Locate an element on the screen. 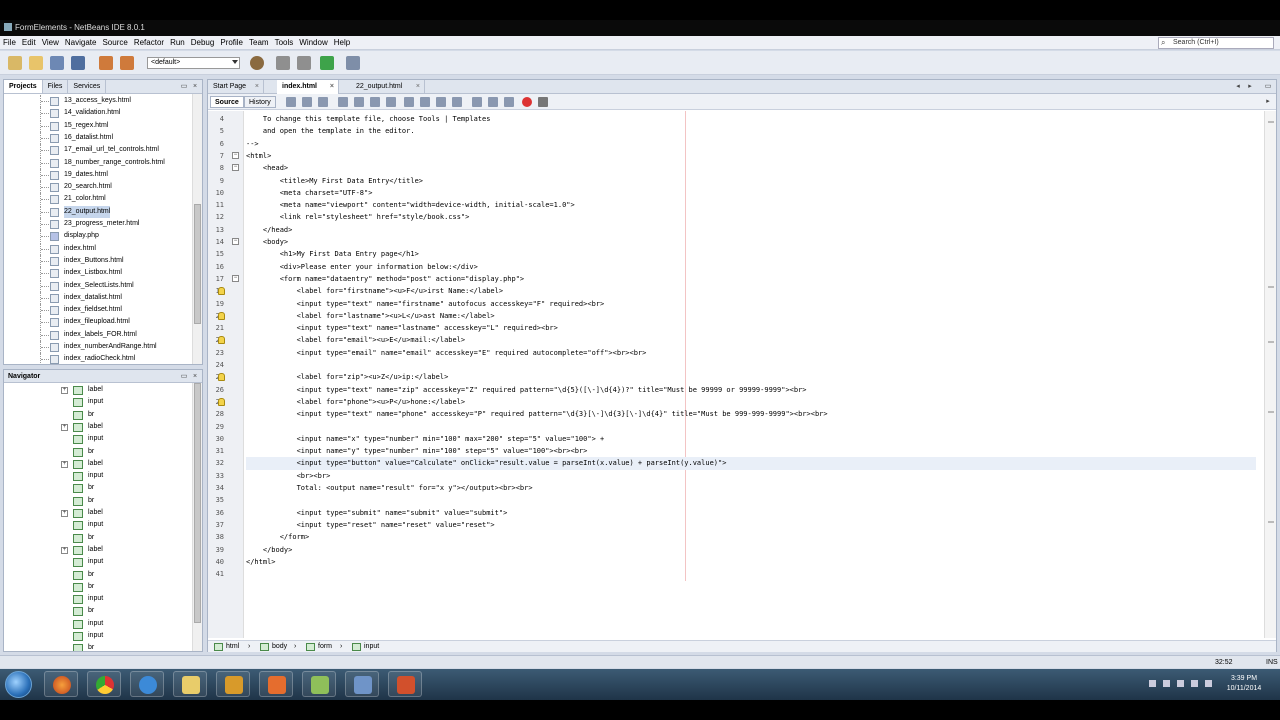 The image size is (1280, 720). find-previous-icon is located at coordinates (359, 102).